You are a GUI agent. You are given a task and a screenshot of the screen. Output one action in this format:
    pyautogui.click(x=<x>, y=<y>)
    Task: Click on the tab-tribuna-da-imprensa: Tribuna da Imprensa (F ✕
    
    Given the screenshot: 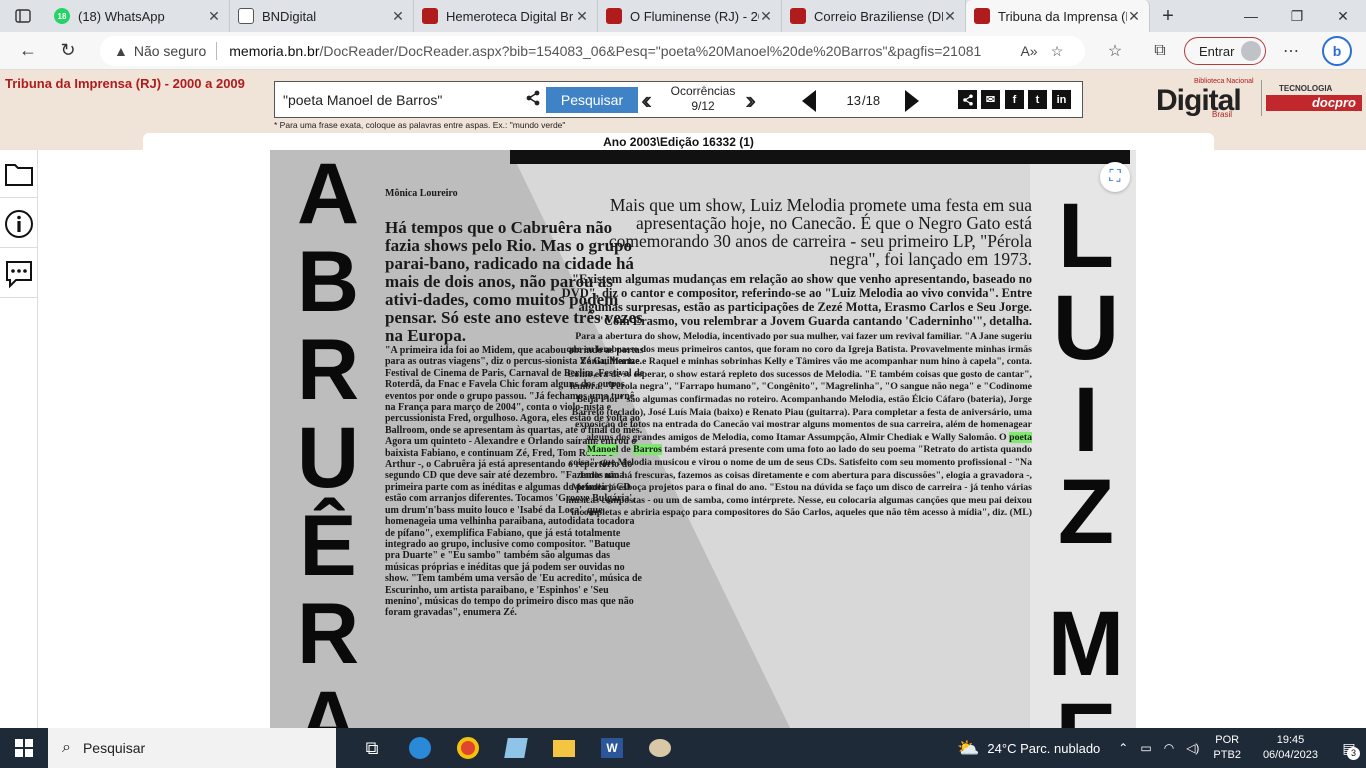 What is the action you would take?
    pyautogui.click(x=1058, y=16)
    